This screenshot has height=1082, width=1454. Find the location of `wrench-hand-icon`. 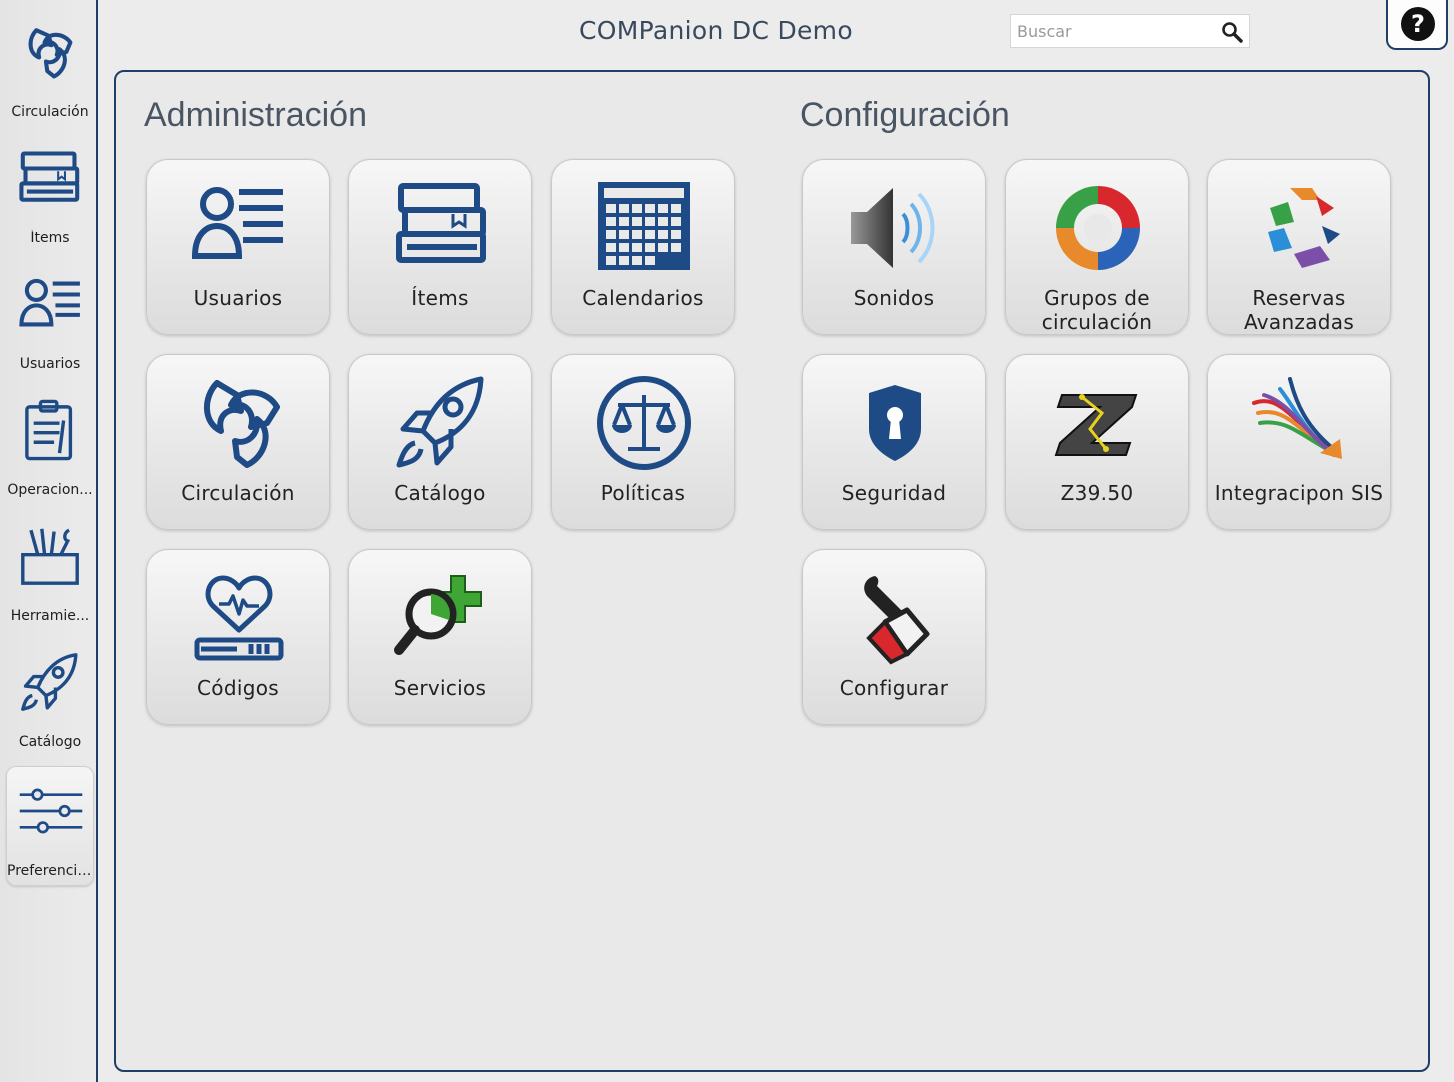

wrench-hand-icon is located at coordinates (895, 618).